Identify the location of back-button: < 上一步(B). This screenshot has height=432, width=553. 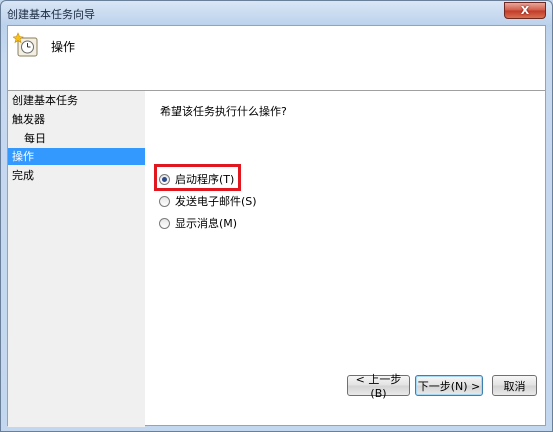
(378, 386).